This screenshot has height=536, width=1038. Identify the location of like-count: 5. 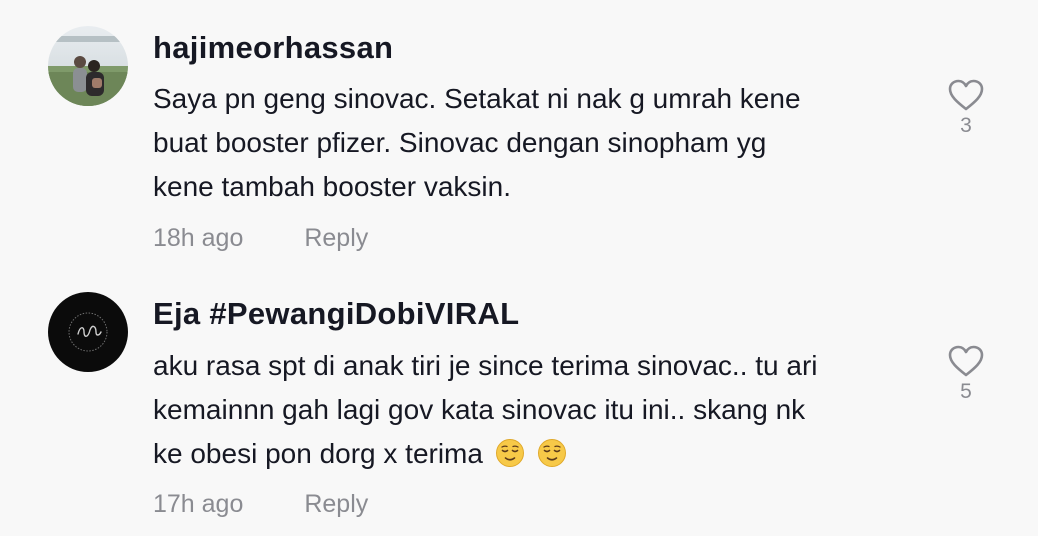
(966, 391).